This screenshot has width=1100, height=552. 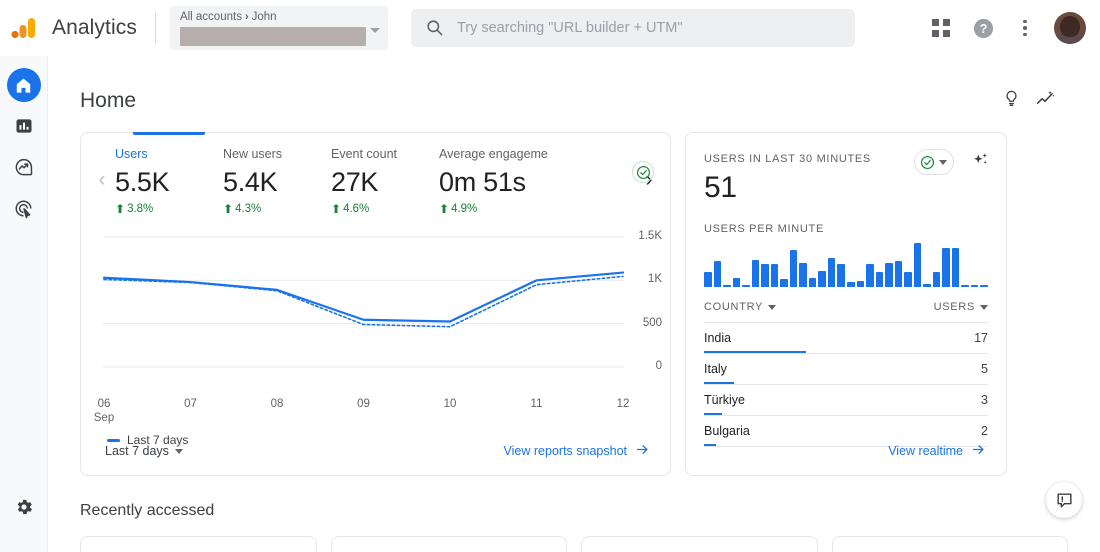 I want to click on google-analytics-logo, so click(x=24, y=28).